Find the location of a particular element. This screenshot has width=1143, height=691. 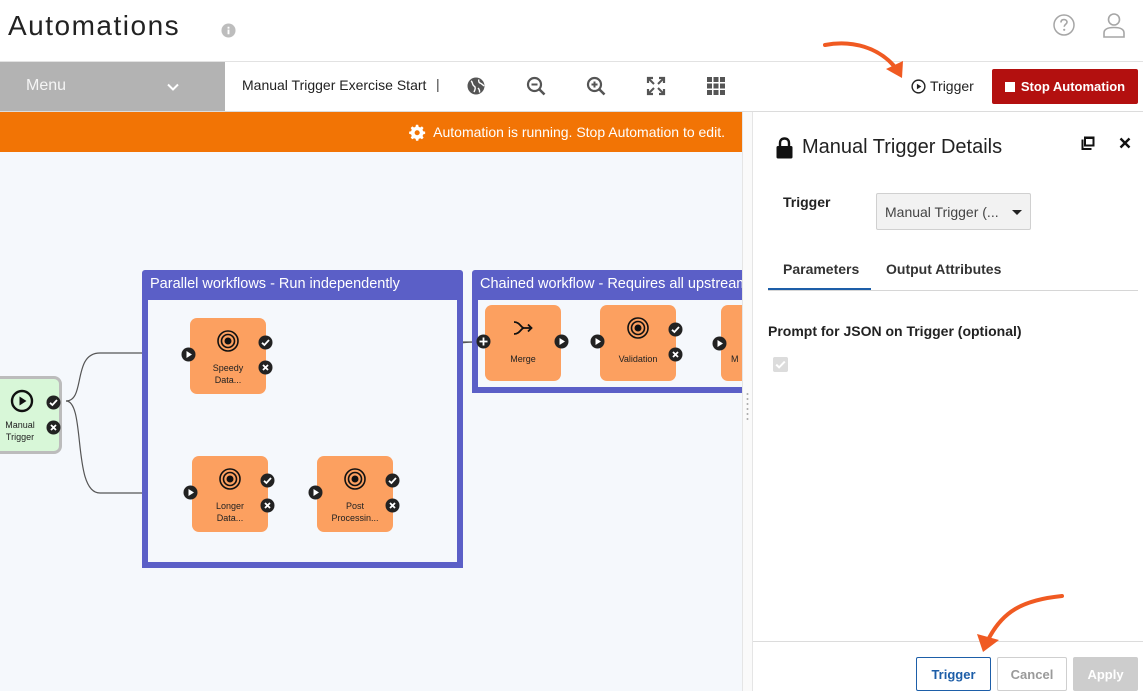

stop-square-icon is located at coordinates (1009, 86).